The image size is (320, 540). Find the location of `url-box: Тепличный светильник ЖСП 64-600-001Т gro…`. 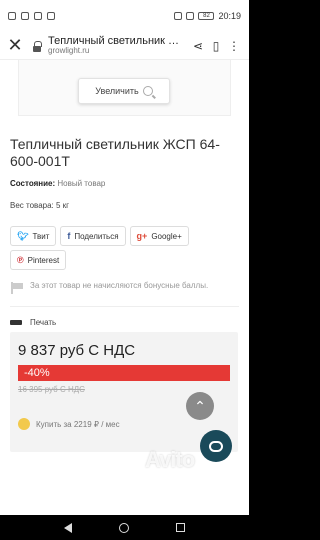

url-box: Тепличный светильник ЖСП 64-600-001Т gro… is located at coordinates (118, 45).